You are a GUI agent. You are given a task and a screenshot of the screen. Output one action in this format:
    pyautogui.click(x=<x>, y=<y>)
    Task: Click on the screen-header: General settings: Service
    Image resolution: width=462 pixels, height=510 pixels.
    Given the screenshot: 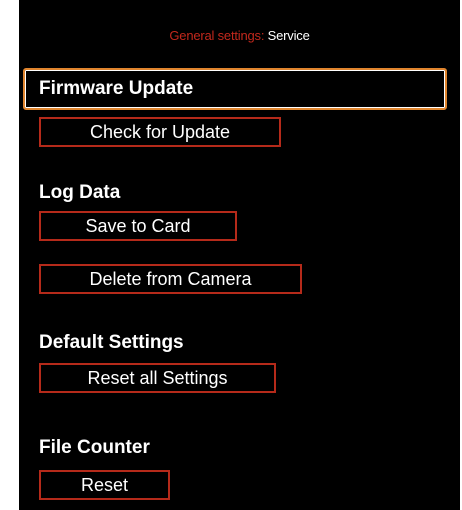 What is the action you would take?
    pyautogui.click(x=239, y=35)
    